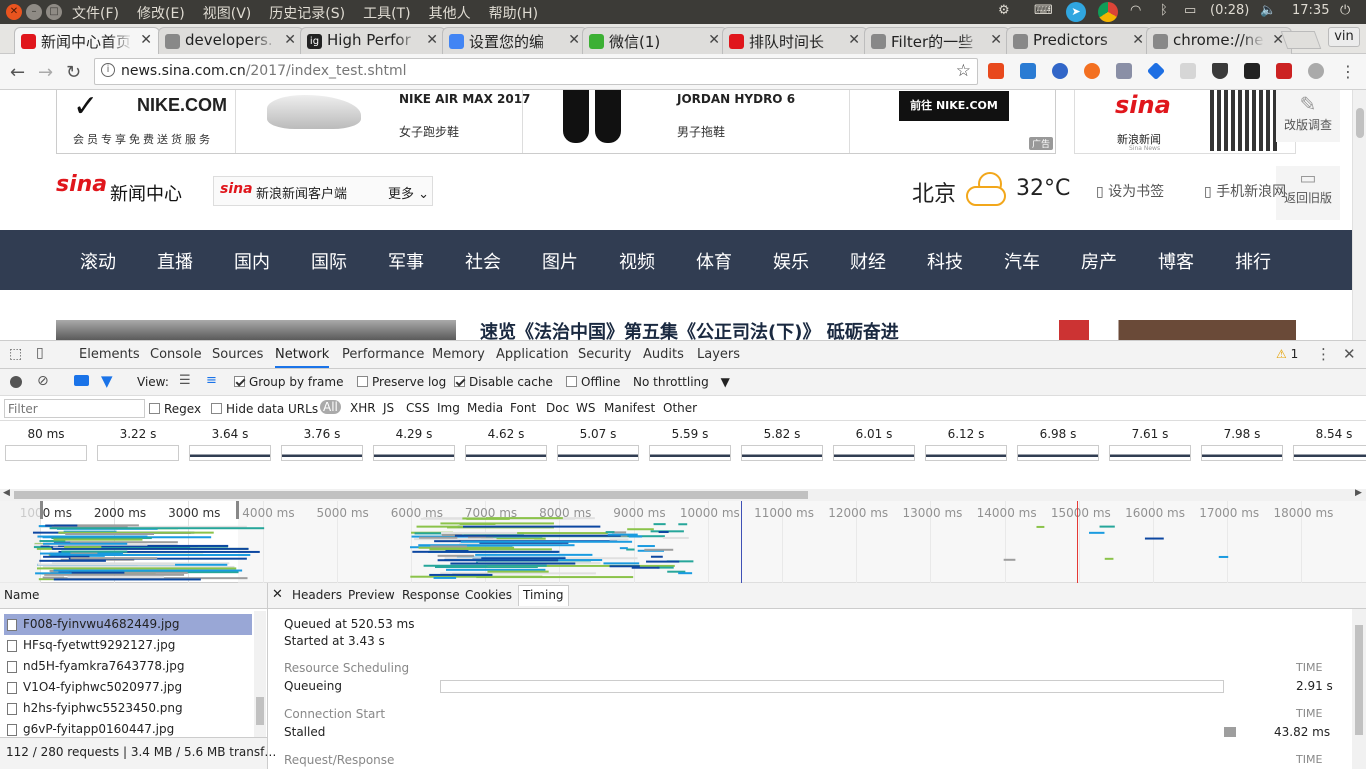  I want to click on type-filter-all: All, so click(330, 407).